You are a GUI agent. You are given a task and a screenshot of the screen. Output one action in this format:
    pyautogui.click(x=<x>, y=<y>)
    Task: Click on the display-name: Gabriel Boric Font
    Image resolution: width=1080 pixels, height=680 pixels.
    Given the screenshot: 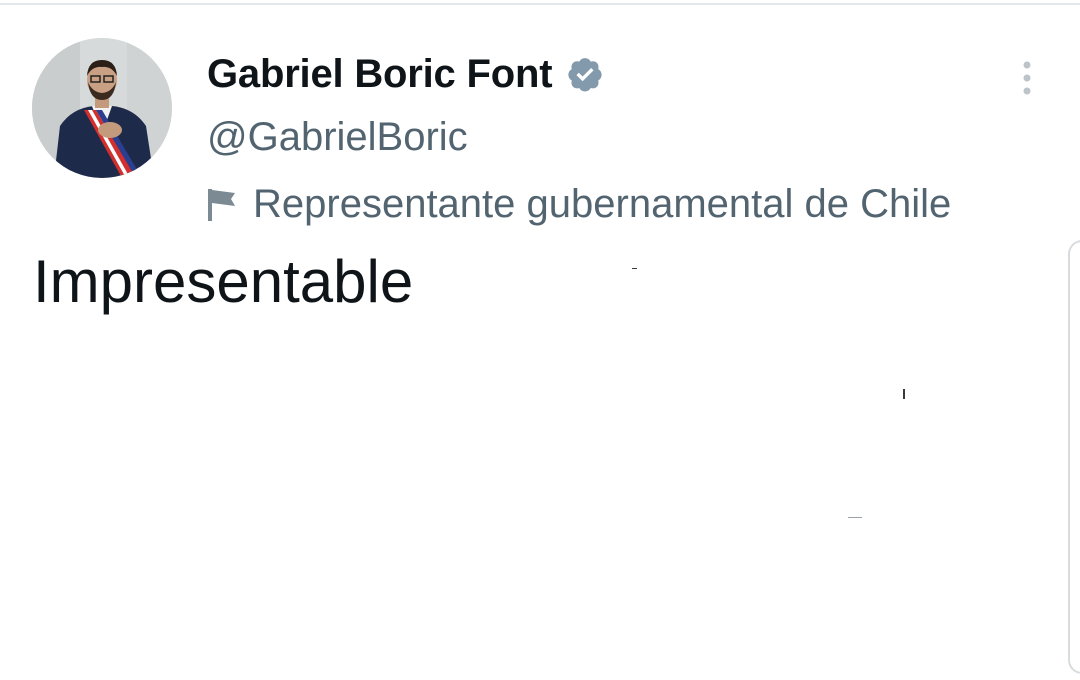 What is the action you would take?
    pyautogui.click(x=380, y=74)
    